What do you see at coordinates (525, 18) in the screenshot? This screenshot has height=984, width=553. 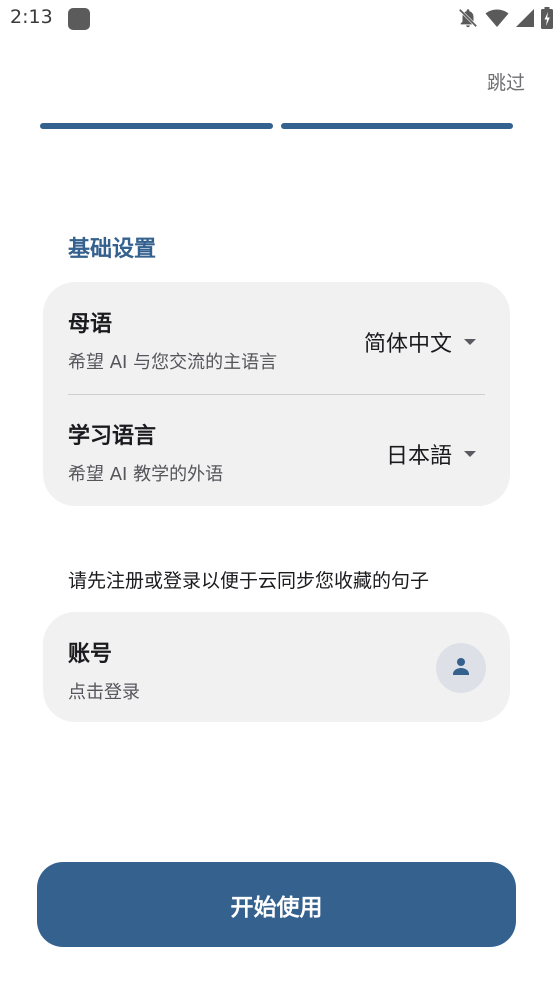 I see `signal-icon` at bounding box center [525, 18].